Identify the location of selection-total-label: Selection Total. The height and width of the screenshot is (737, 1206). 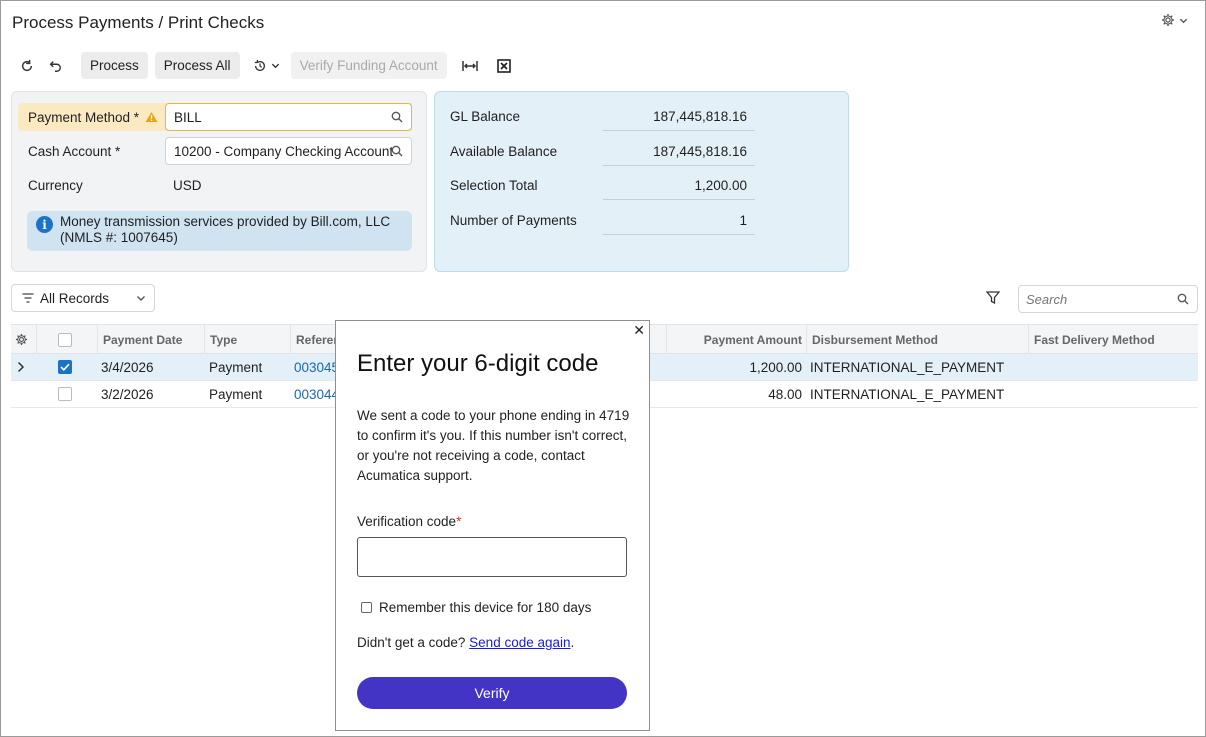
(494, 185).